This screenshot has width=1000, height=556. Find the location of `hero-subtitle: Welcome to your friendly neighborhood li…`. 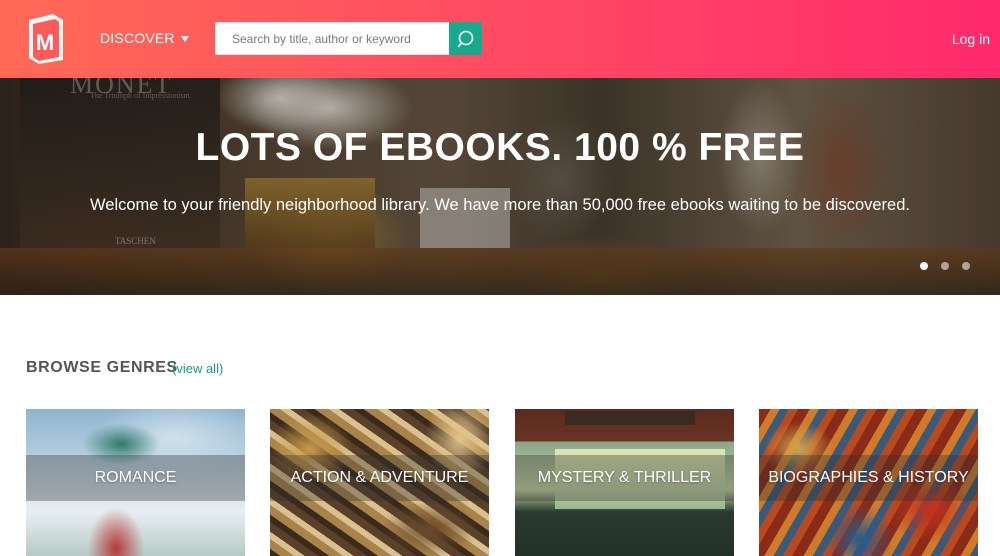

hero-subtitle: Welcome to your friendly neighborhood li… is located at coordinates (500, 205).